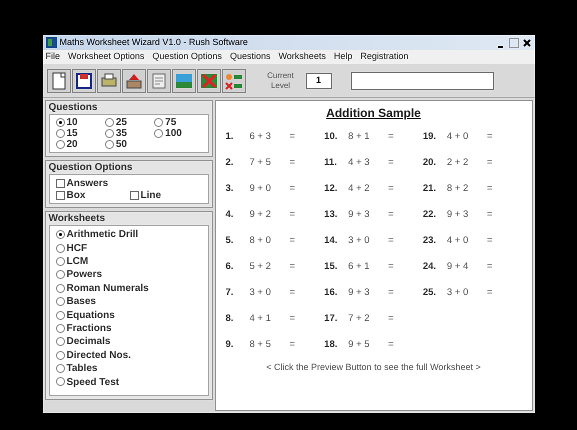 The image size is (577, 430). I want to click on question-number: 10., so click(331, 137).